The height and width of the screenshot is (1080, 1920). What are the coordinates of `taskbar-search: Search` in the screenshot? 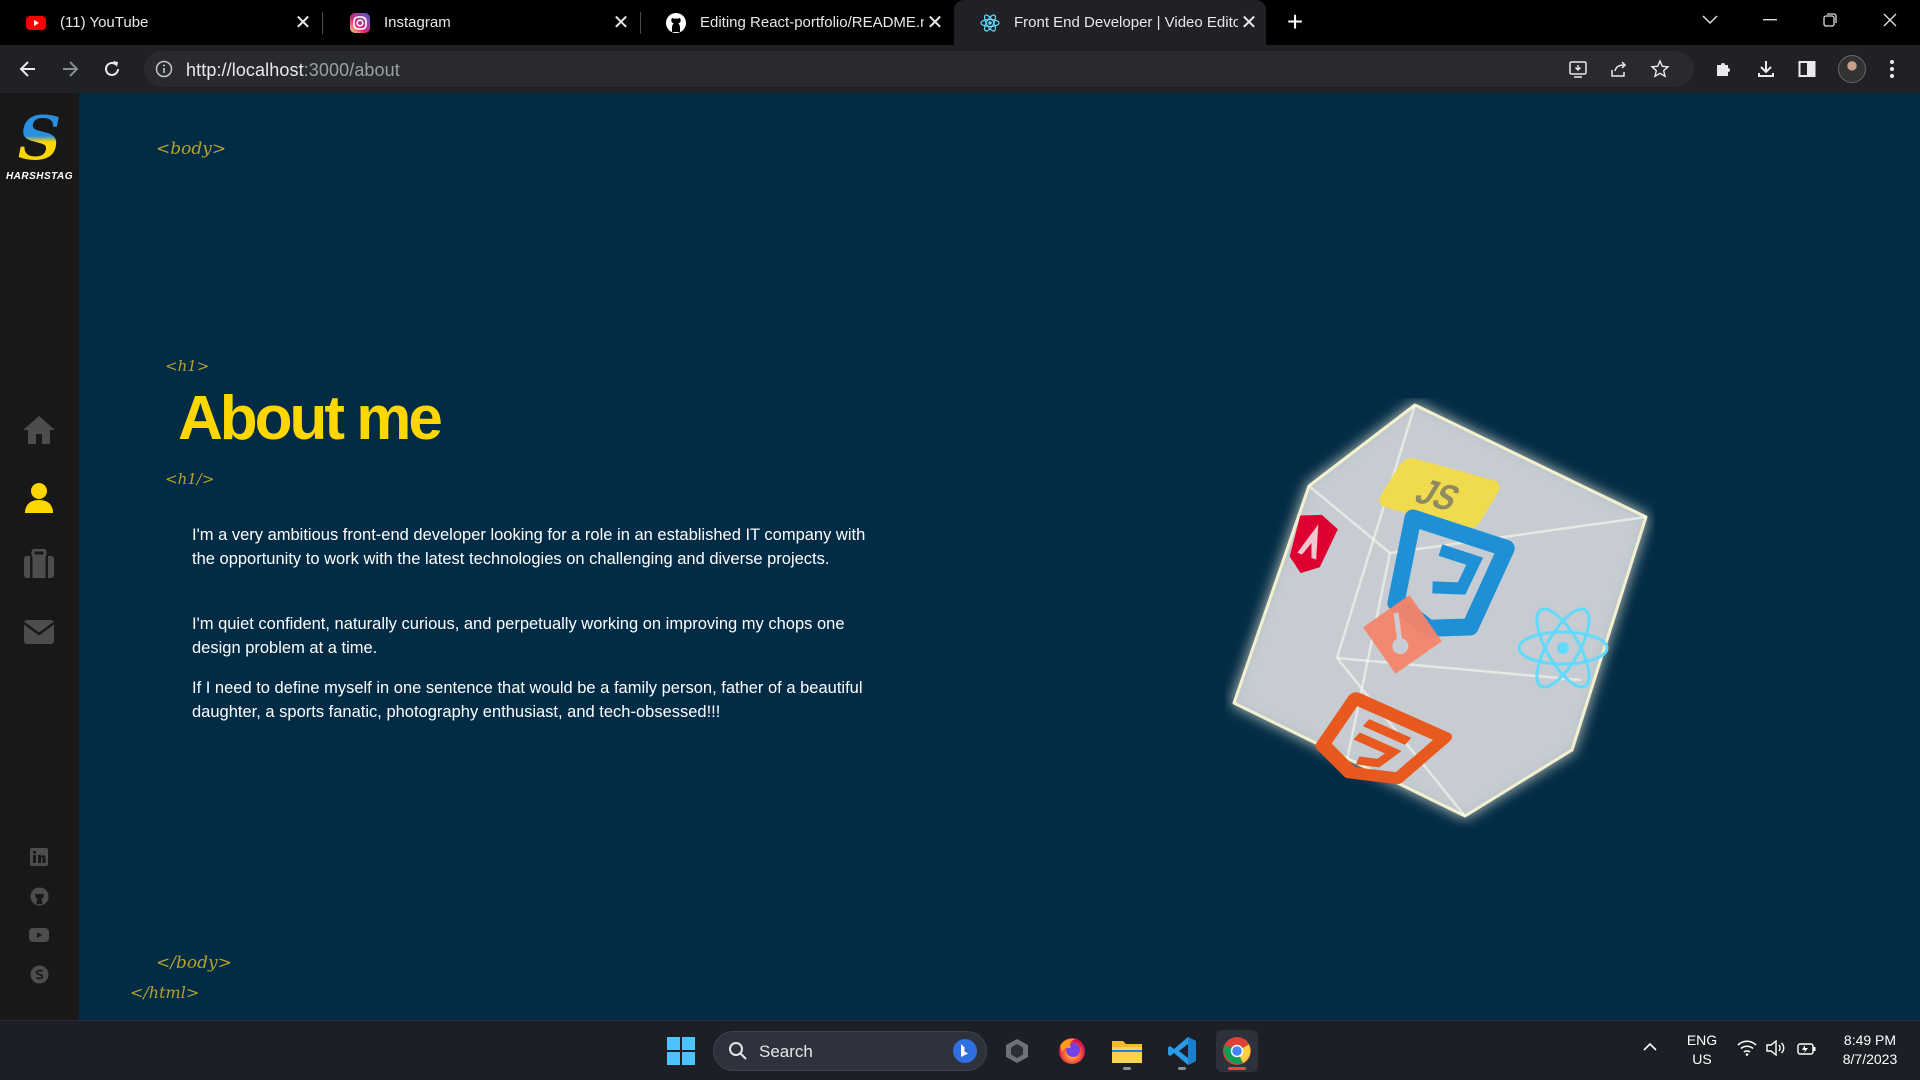 It's located at (850, 1051).